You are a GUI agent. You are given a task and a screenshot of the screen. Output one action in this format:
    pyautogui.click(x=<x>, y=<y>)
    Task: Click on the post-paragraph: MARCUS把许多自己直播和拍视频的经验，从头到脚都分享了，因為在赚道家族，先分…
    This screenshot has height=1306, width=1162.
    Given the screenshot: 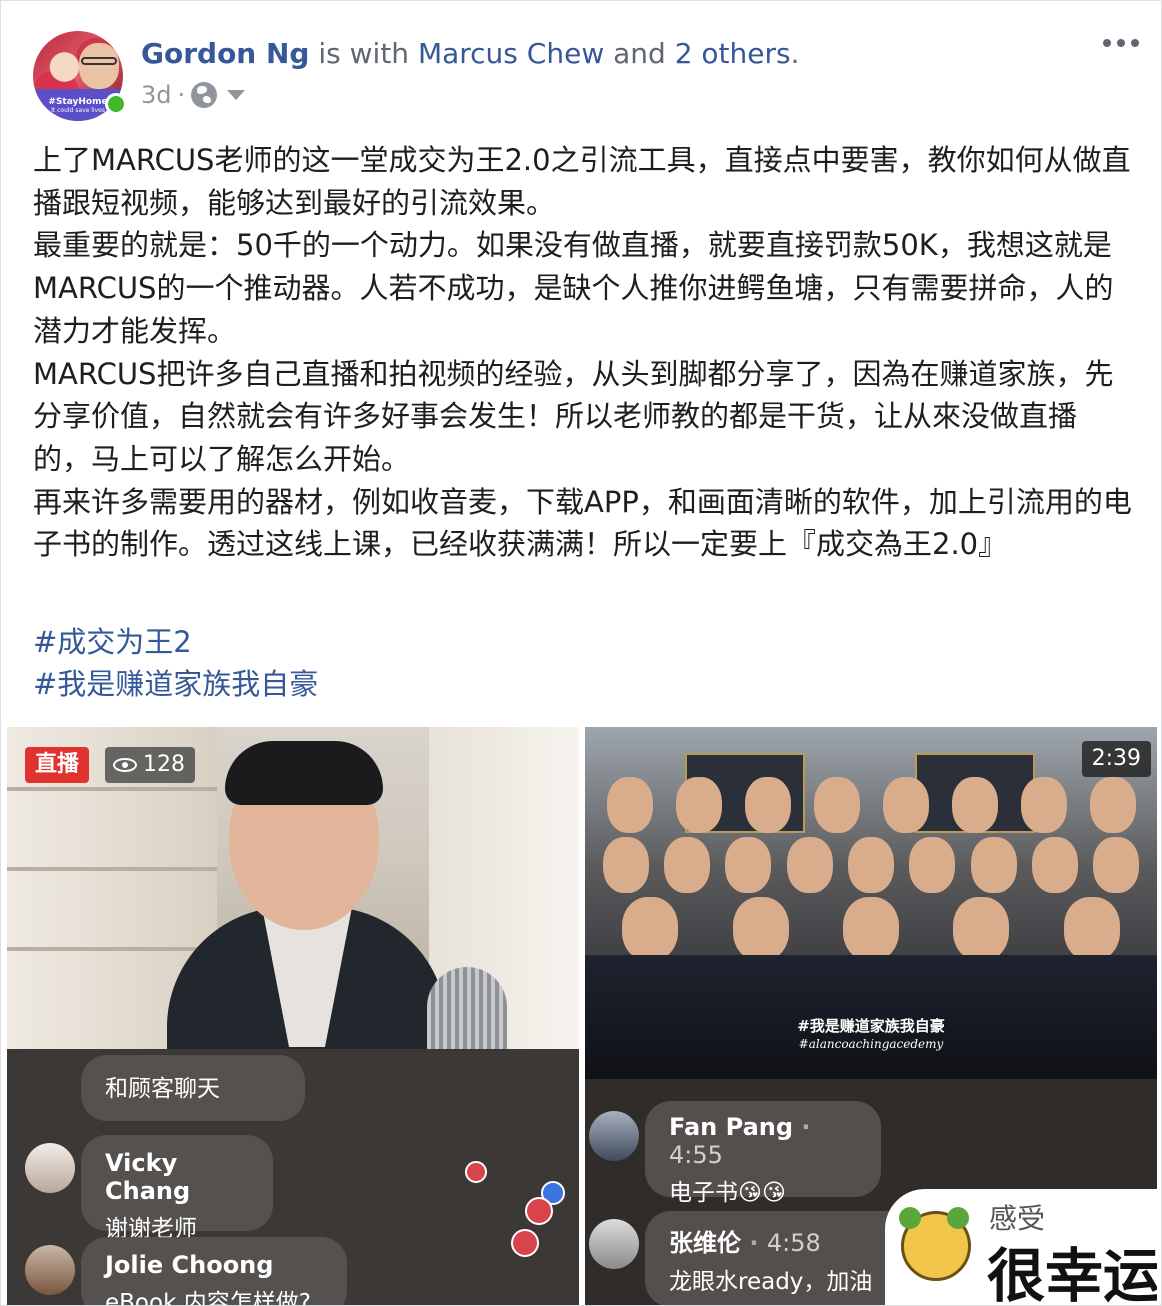 What is the action you would take?
    pyautogui.click(x=573, y=416)
    